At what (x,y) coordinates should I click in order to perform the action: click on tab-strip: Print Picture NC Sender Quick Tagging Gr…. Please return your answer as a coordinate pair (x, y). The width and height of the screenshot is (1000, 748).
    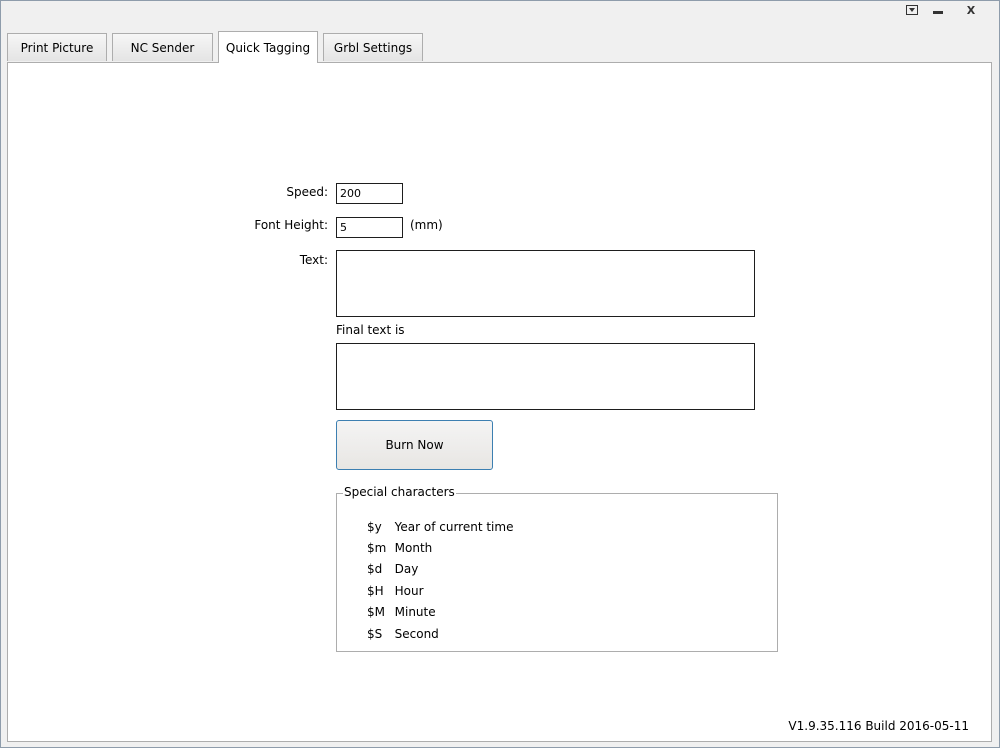
    Looking at the image, I should click on (500, 47).